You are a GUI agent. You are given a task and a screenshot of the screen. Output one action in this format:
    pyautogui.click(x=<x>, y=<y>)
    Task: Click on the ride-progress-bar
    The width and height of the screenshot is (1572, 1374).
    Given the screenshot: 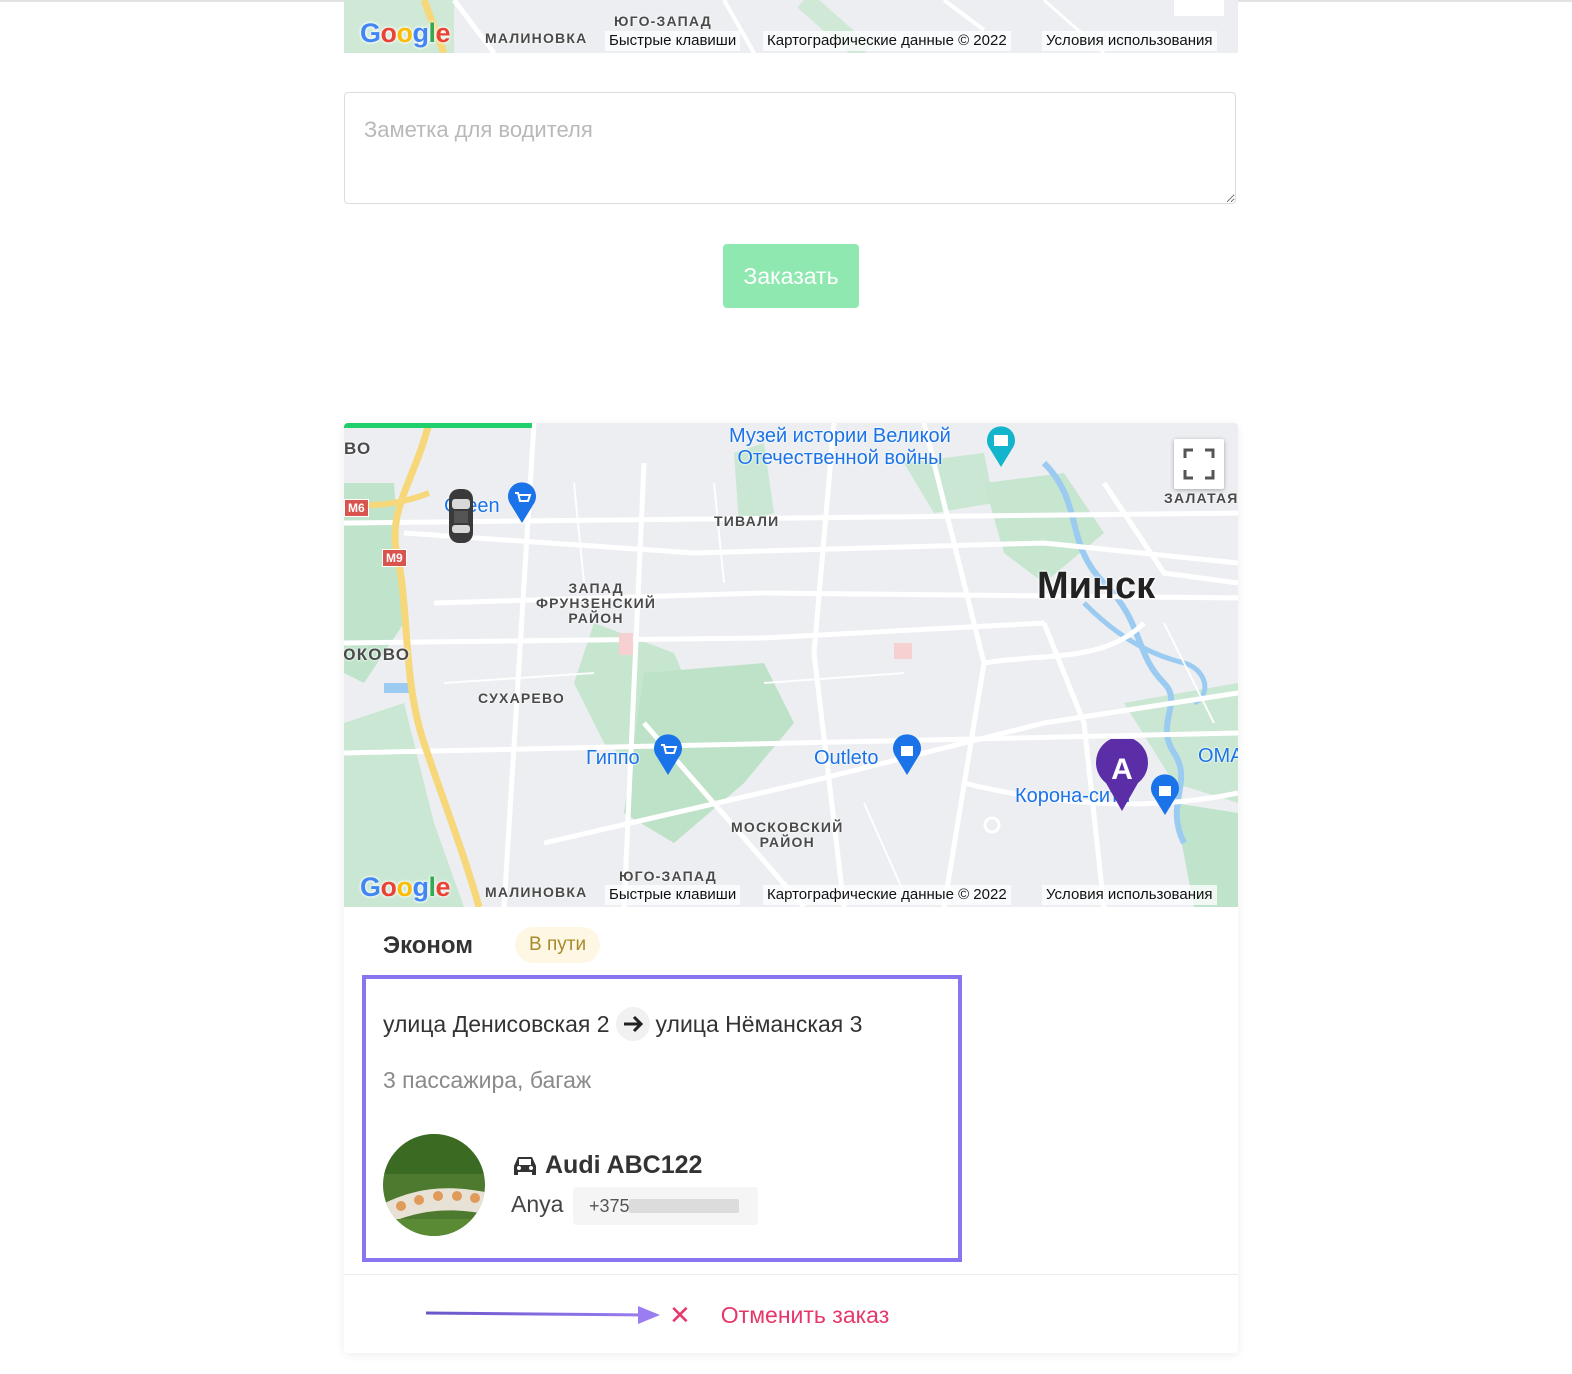 What is the action you would take?
    pyautogui.click(x=438, y=425)
    